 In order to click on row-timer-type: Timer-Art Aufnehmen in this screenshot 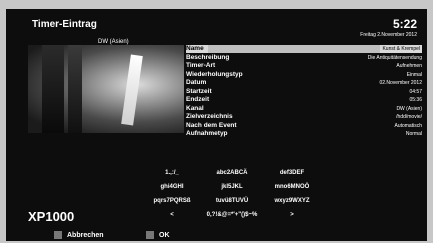, I will do `click(304, 66)`.